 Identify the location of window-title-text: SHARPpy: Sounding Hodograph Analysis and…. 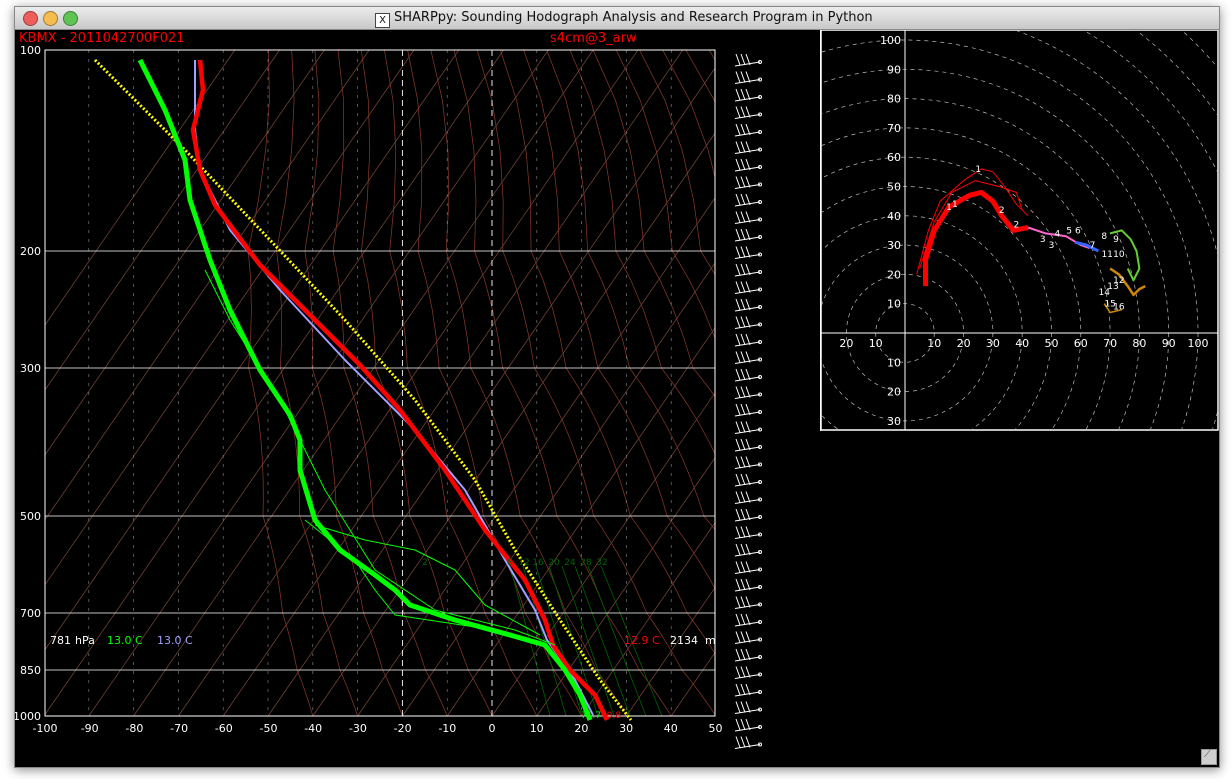
(633, 17).